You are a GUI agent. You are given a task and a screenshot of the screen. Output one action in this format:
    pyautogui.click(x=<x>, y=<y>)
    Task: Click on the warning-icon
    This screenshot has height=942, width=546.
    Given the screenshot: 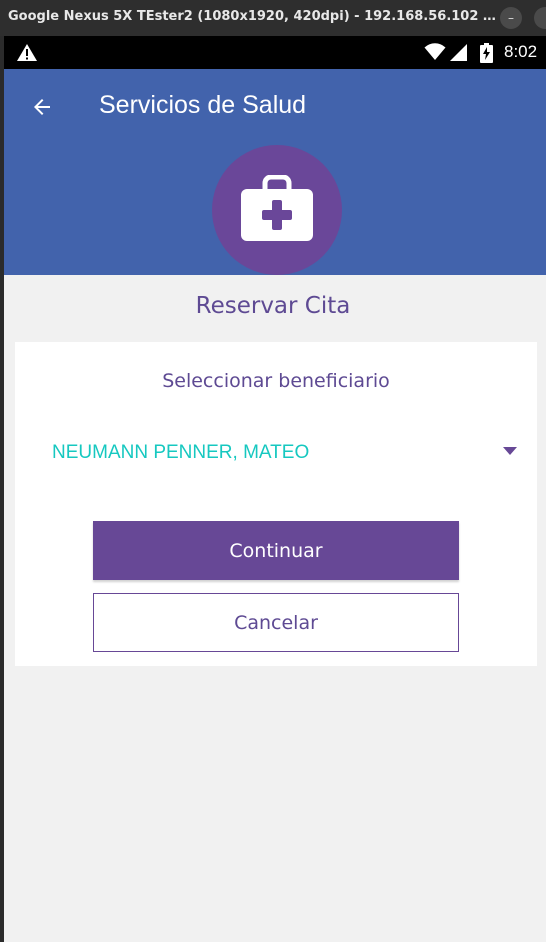 What is the action you would take?
    pyautogui.click(x=27, y=52)
    